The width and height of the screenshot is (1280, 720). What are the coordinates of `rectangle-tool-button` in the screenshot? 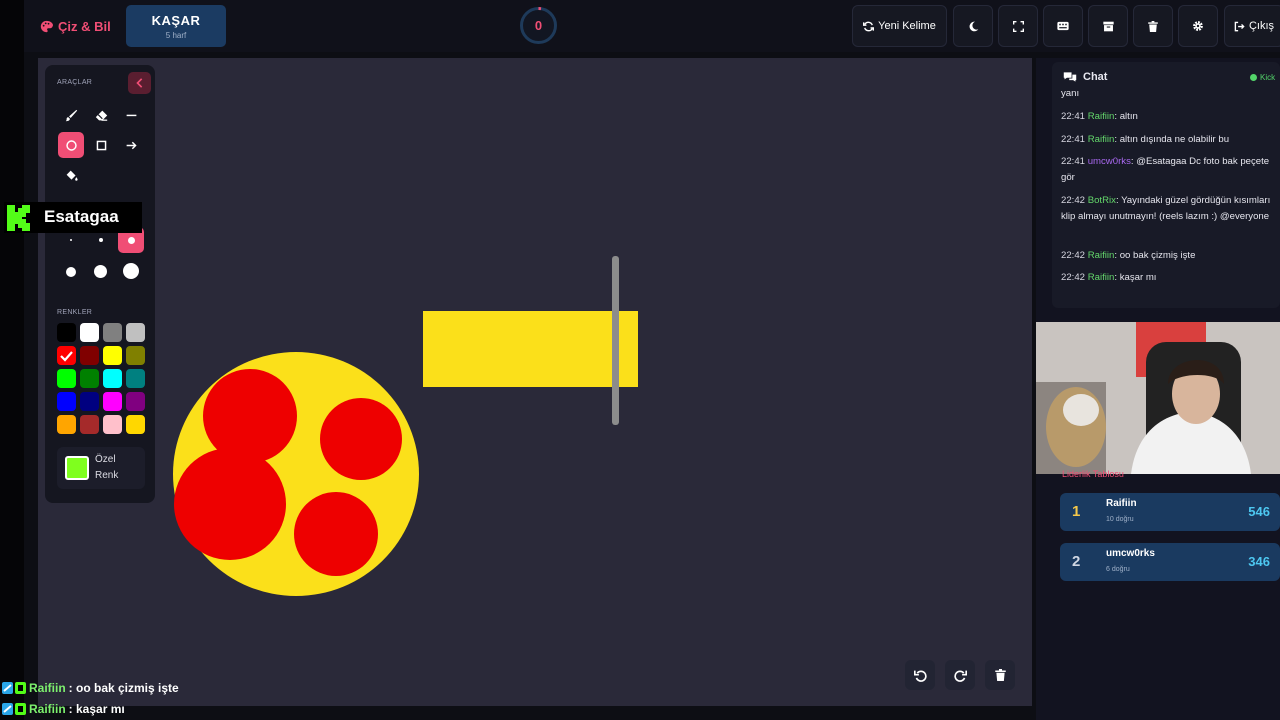 It's located at (101, 145).